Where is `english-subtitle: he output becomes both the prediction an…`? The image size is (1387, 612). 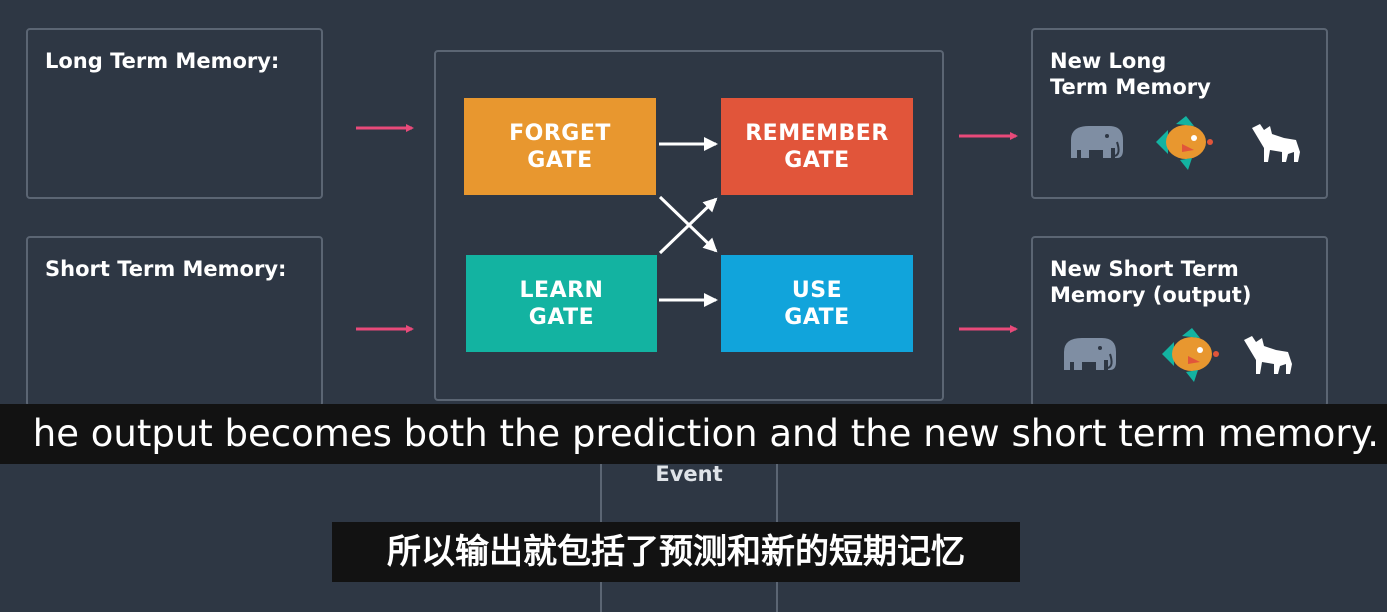 english-subtitle: he output becomes both the prediction an… is located at coordinates (693, 434).